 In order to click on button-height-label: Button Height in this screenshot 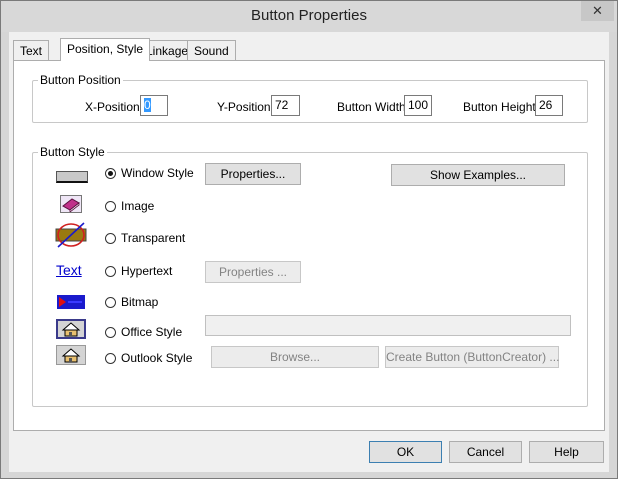, I will do `click(499, 107)`.